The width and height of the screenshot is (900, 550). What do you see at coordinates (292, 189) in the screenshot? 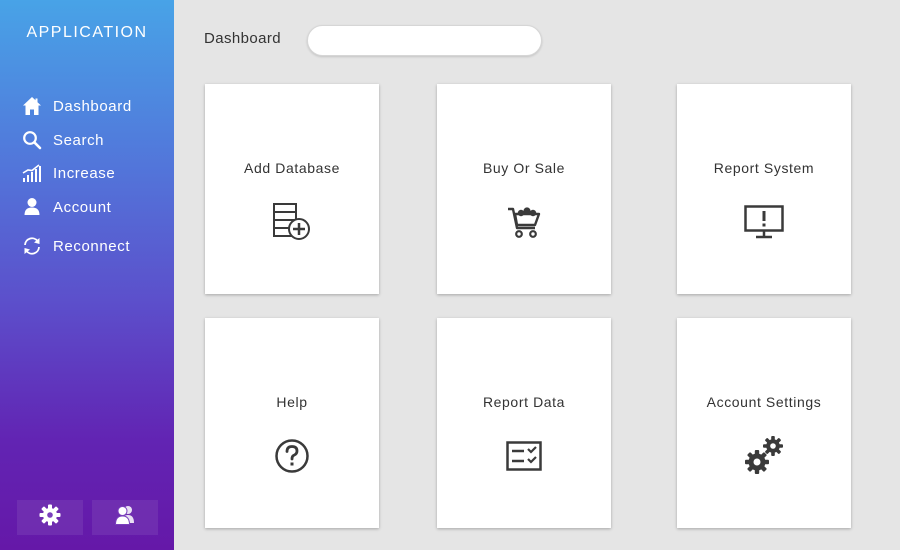
I see `card-add-database: Add Database` at bounding box center [292, 189].